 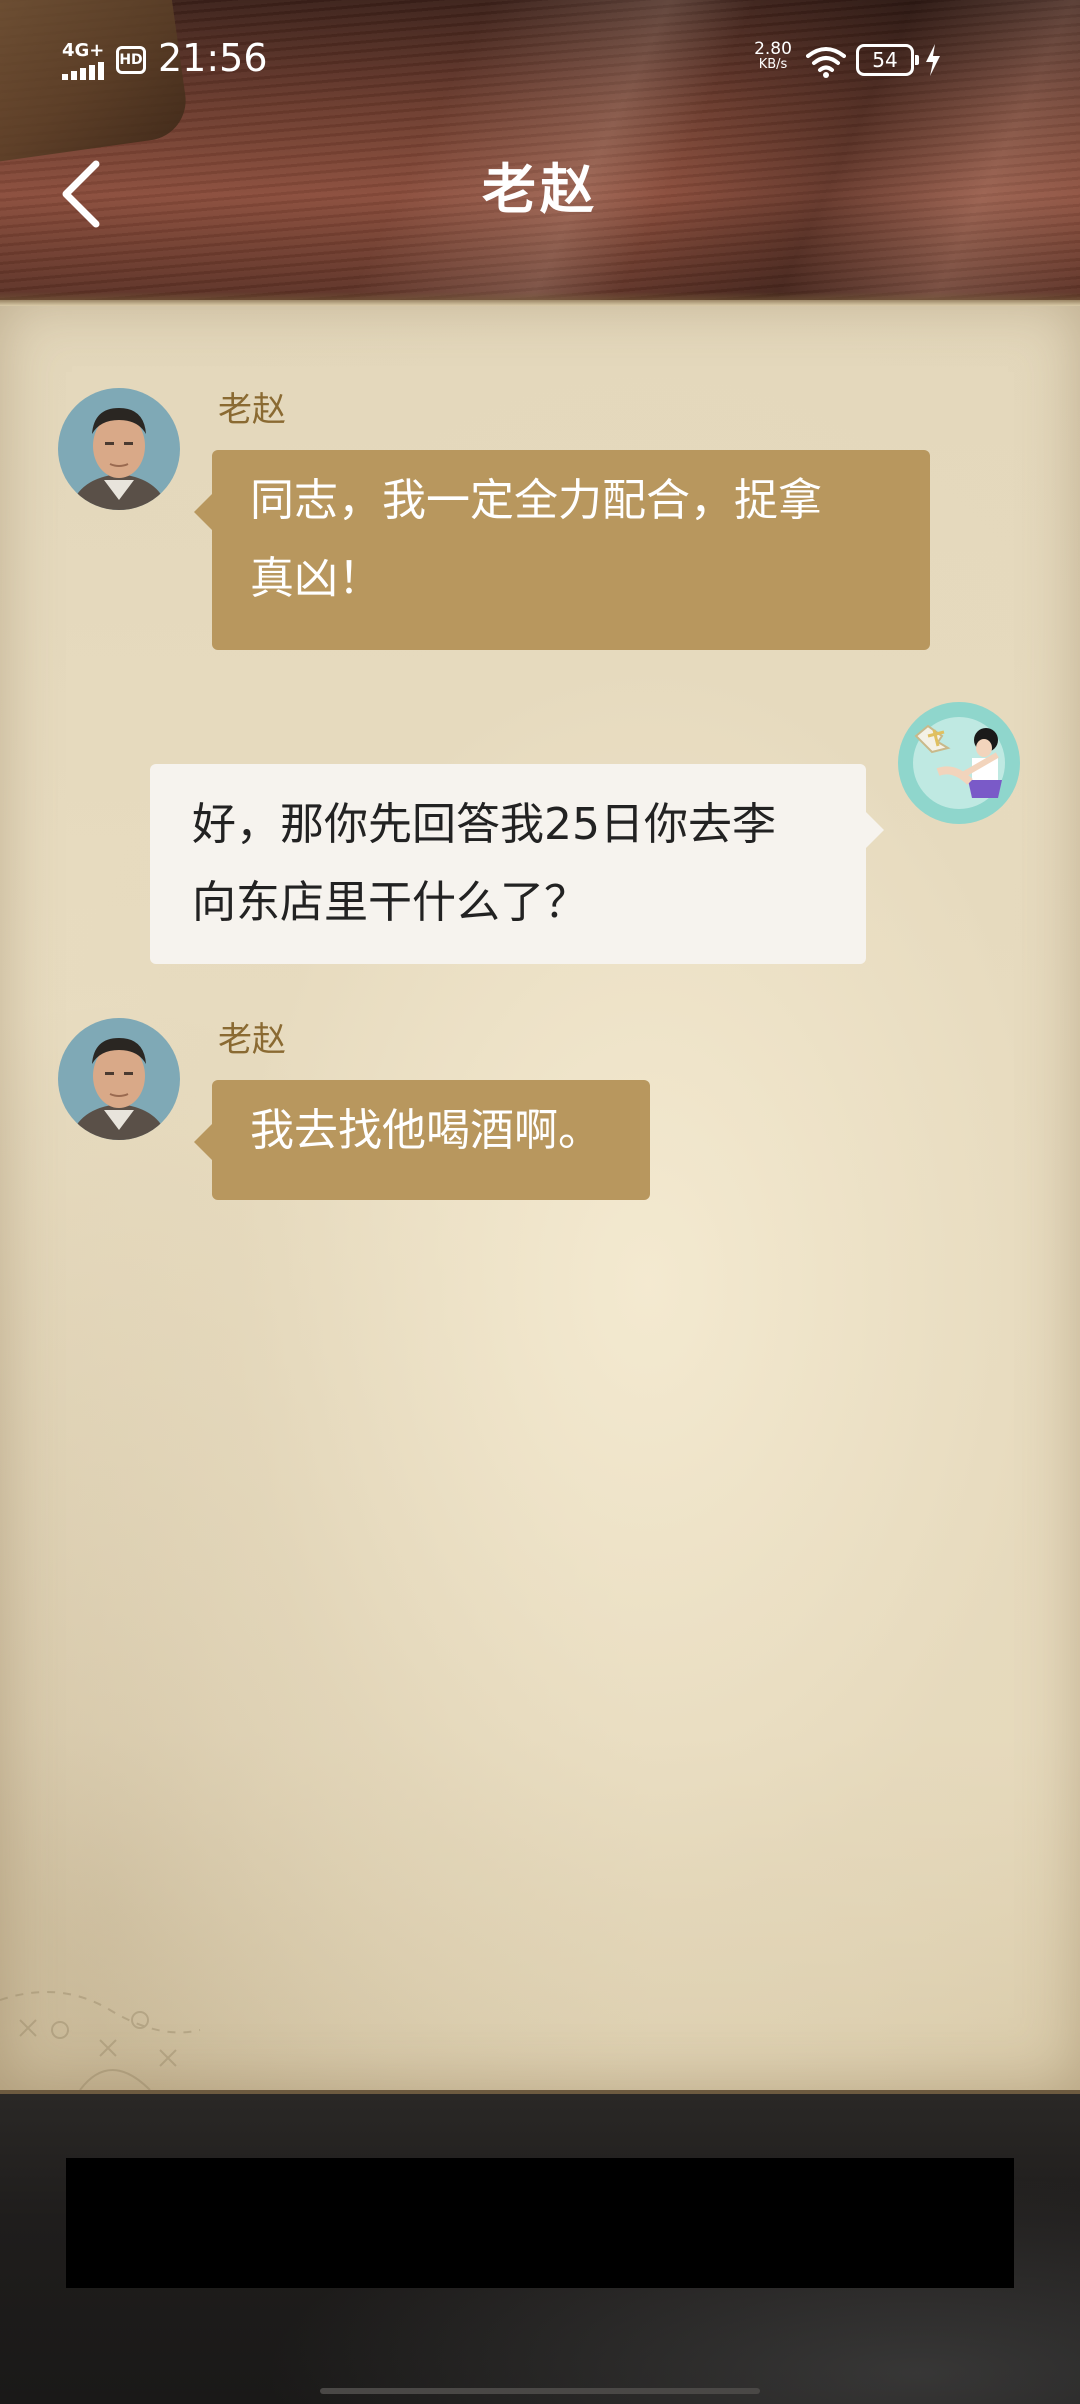 I want to click on message-line: 同志，我一定全力配合，捉拿, so click(x=536, y=500).